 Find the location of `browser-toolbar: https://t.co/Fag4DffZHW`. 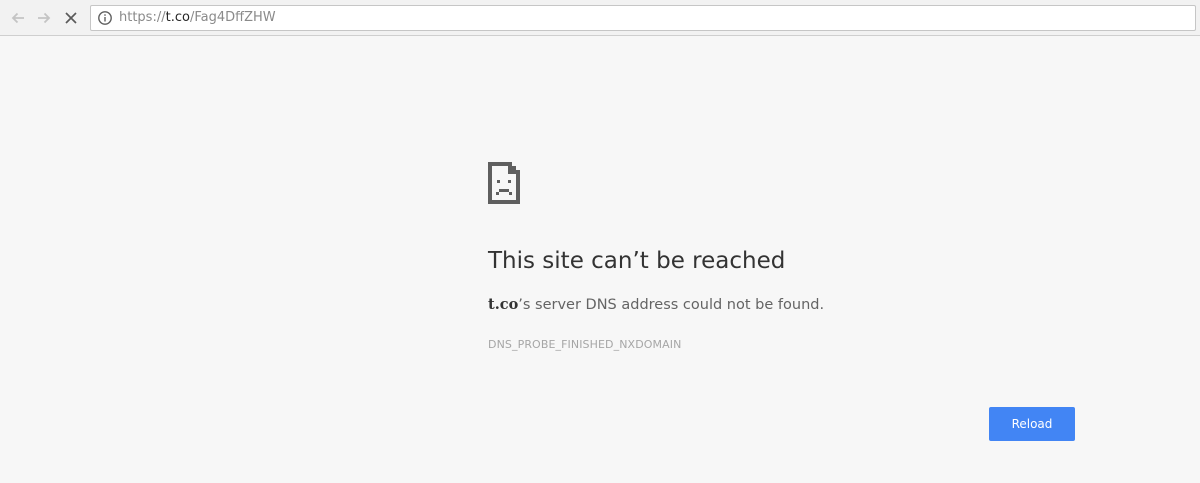

browser-toolbar: https://t.co/Fag4DffZHW is located at coordinates (600, 18).